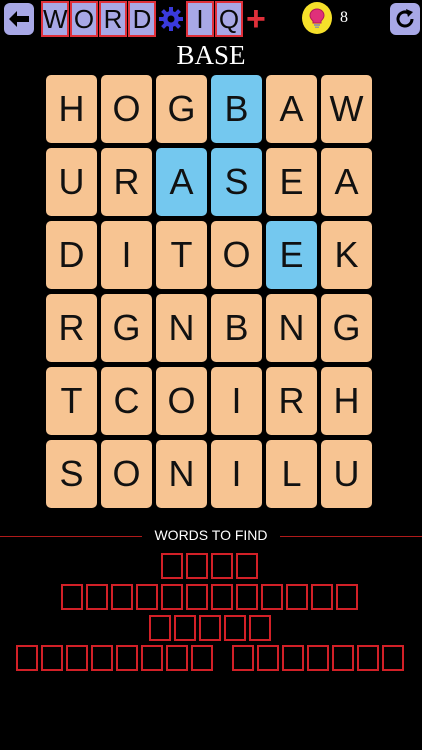 Image resolution: width=422 pixels, height=750 pixels. Describe the element at coordinates (256, 19) in the screenshot. I see `logo-plus: +` at that location.